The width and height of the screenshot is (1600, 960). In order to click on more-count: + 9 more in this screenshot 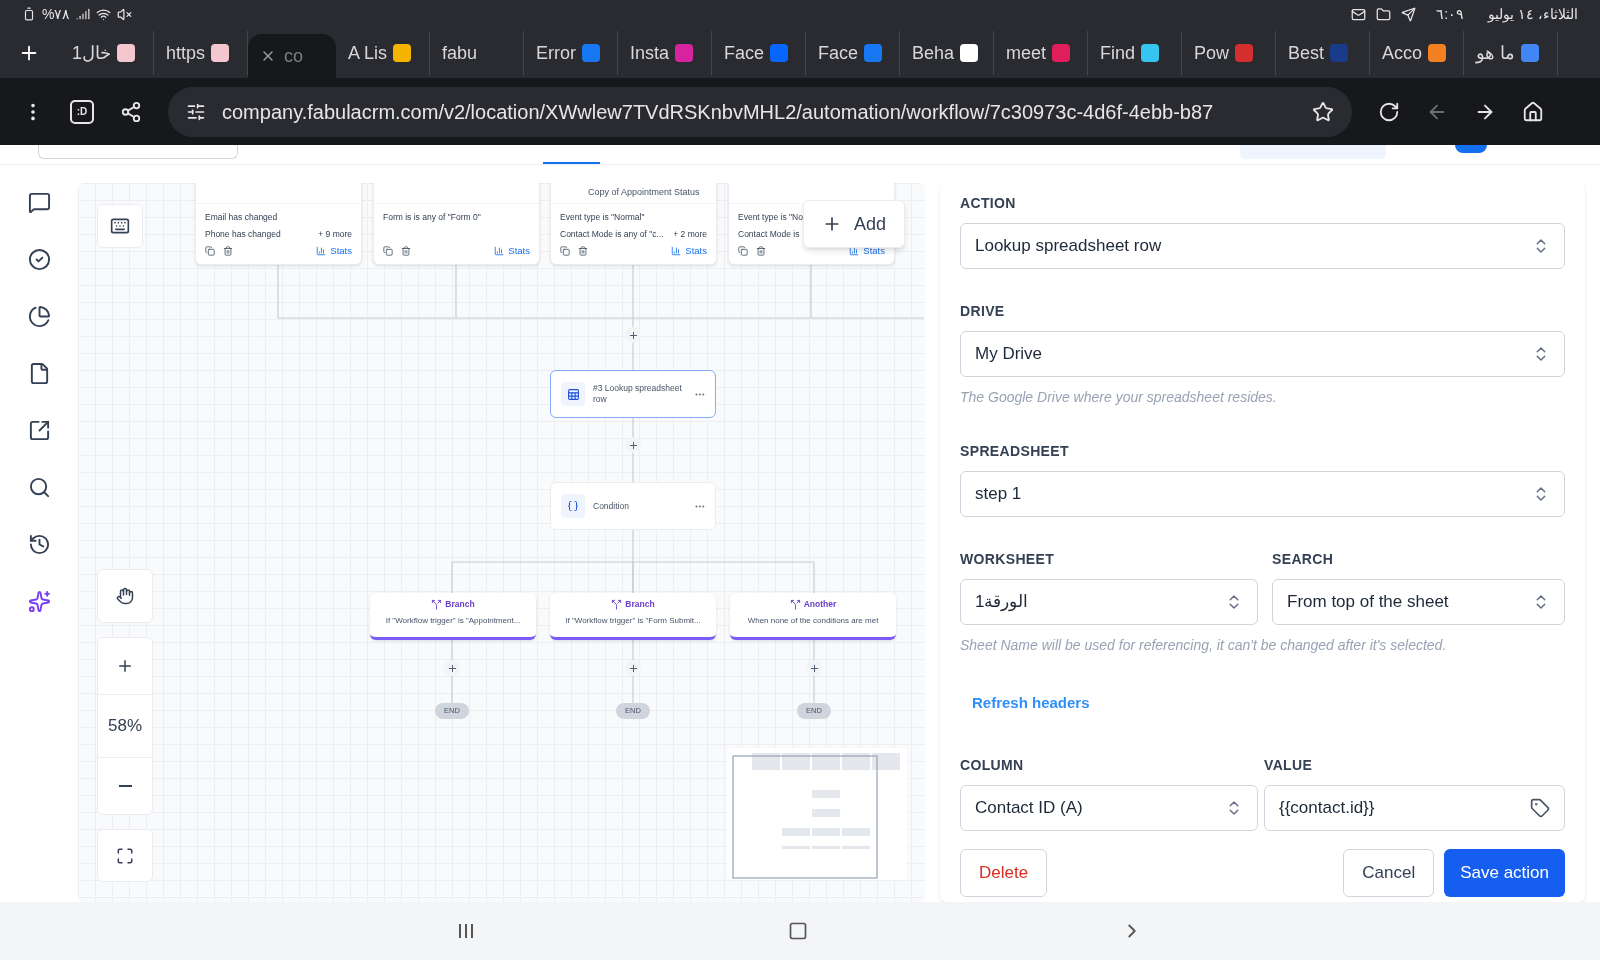, I will do `click(335, 234)`.